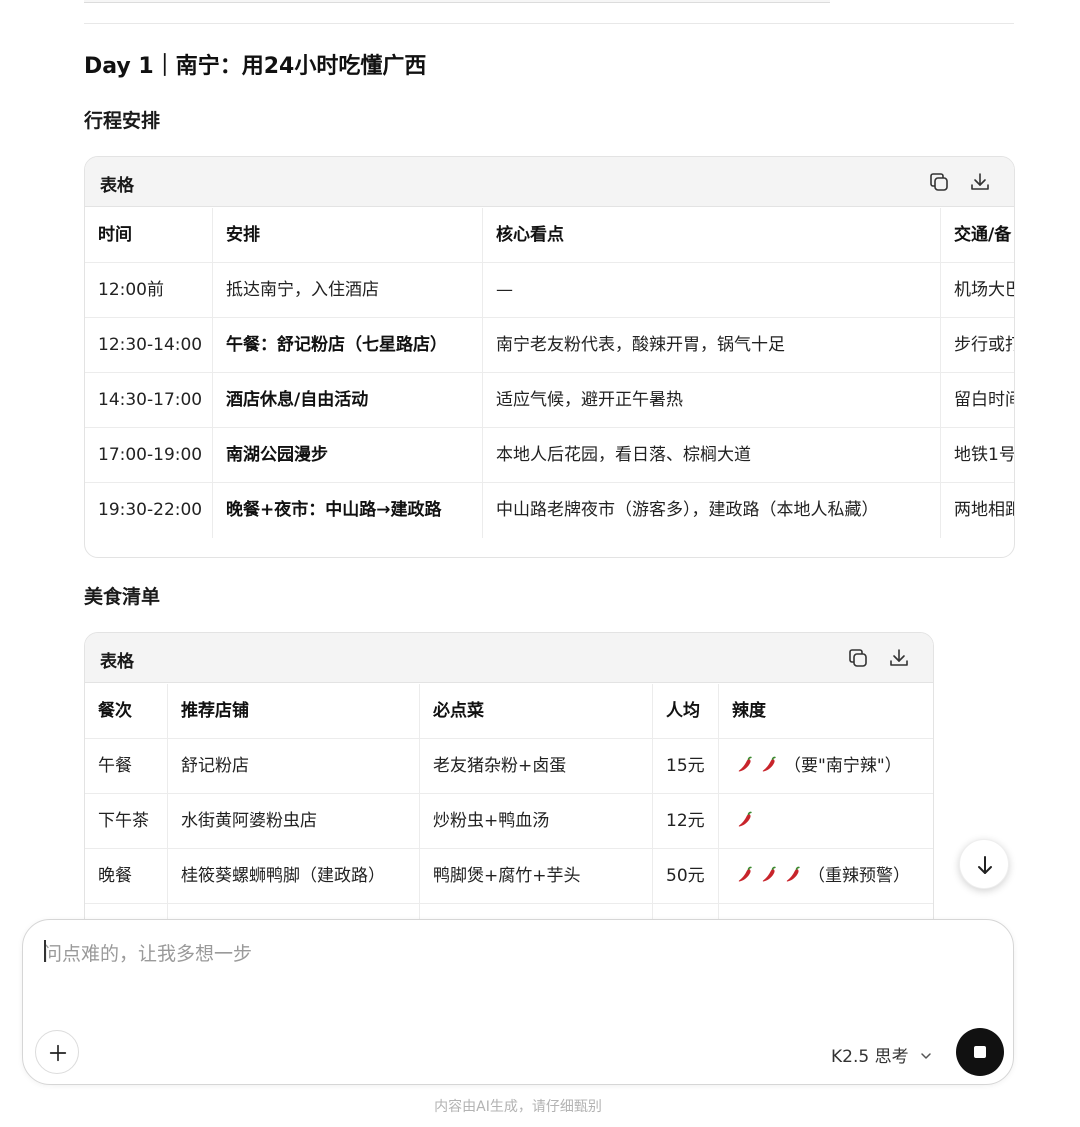 The height and width of the screenshot is (1127, 1080). I want to click on plan-cell: 酒店休息/自由活动, so click(347, 400).